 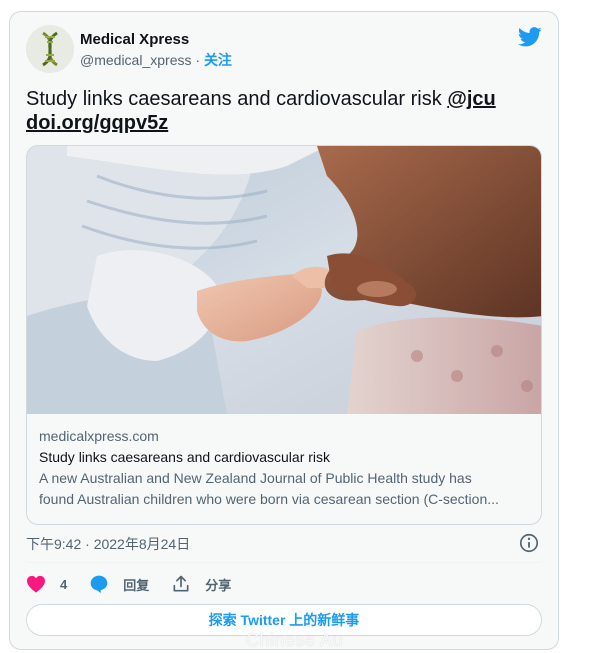 What do you see at coordinates (218, 585) in the screenshot?
I see `share-label: 分享` at bounding box center [218, 585].